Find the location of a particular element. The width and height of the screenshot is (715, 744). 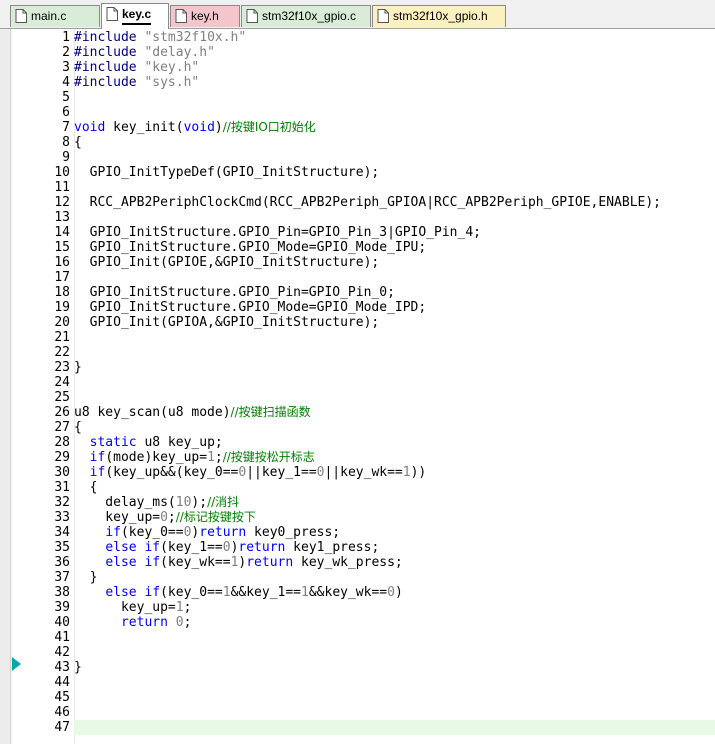

code-line: #include "delay.h" is located at coordinates (144, 52).